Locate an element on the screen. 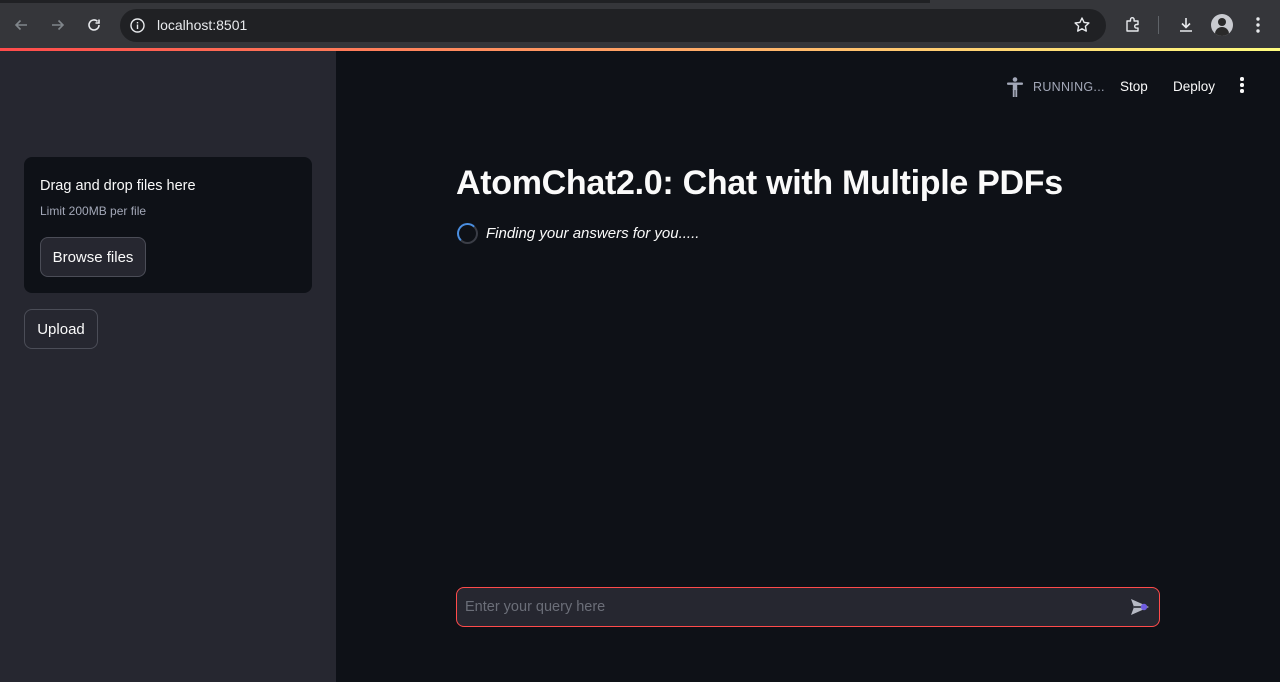  uploader-limit: Limit 200MB per file is located at coordinates (93, 211).